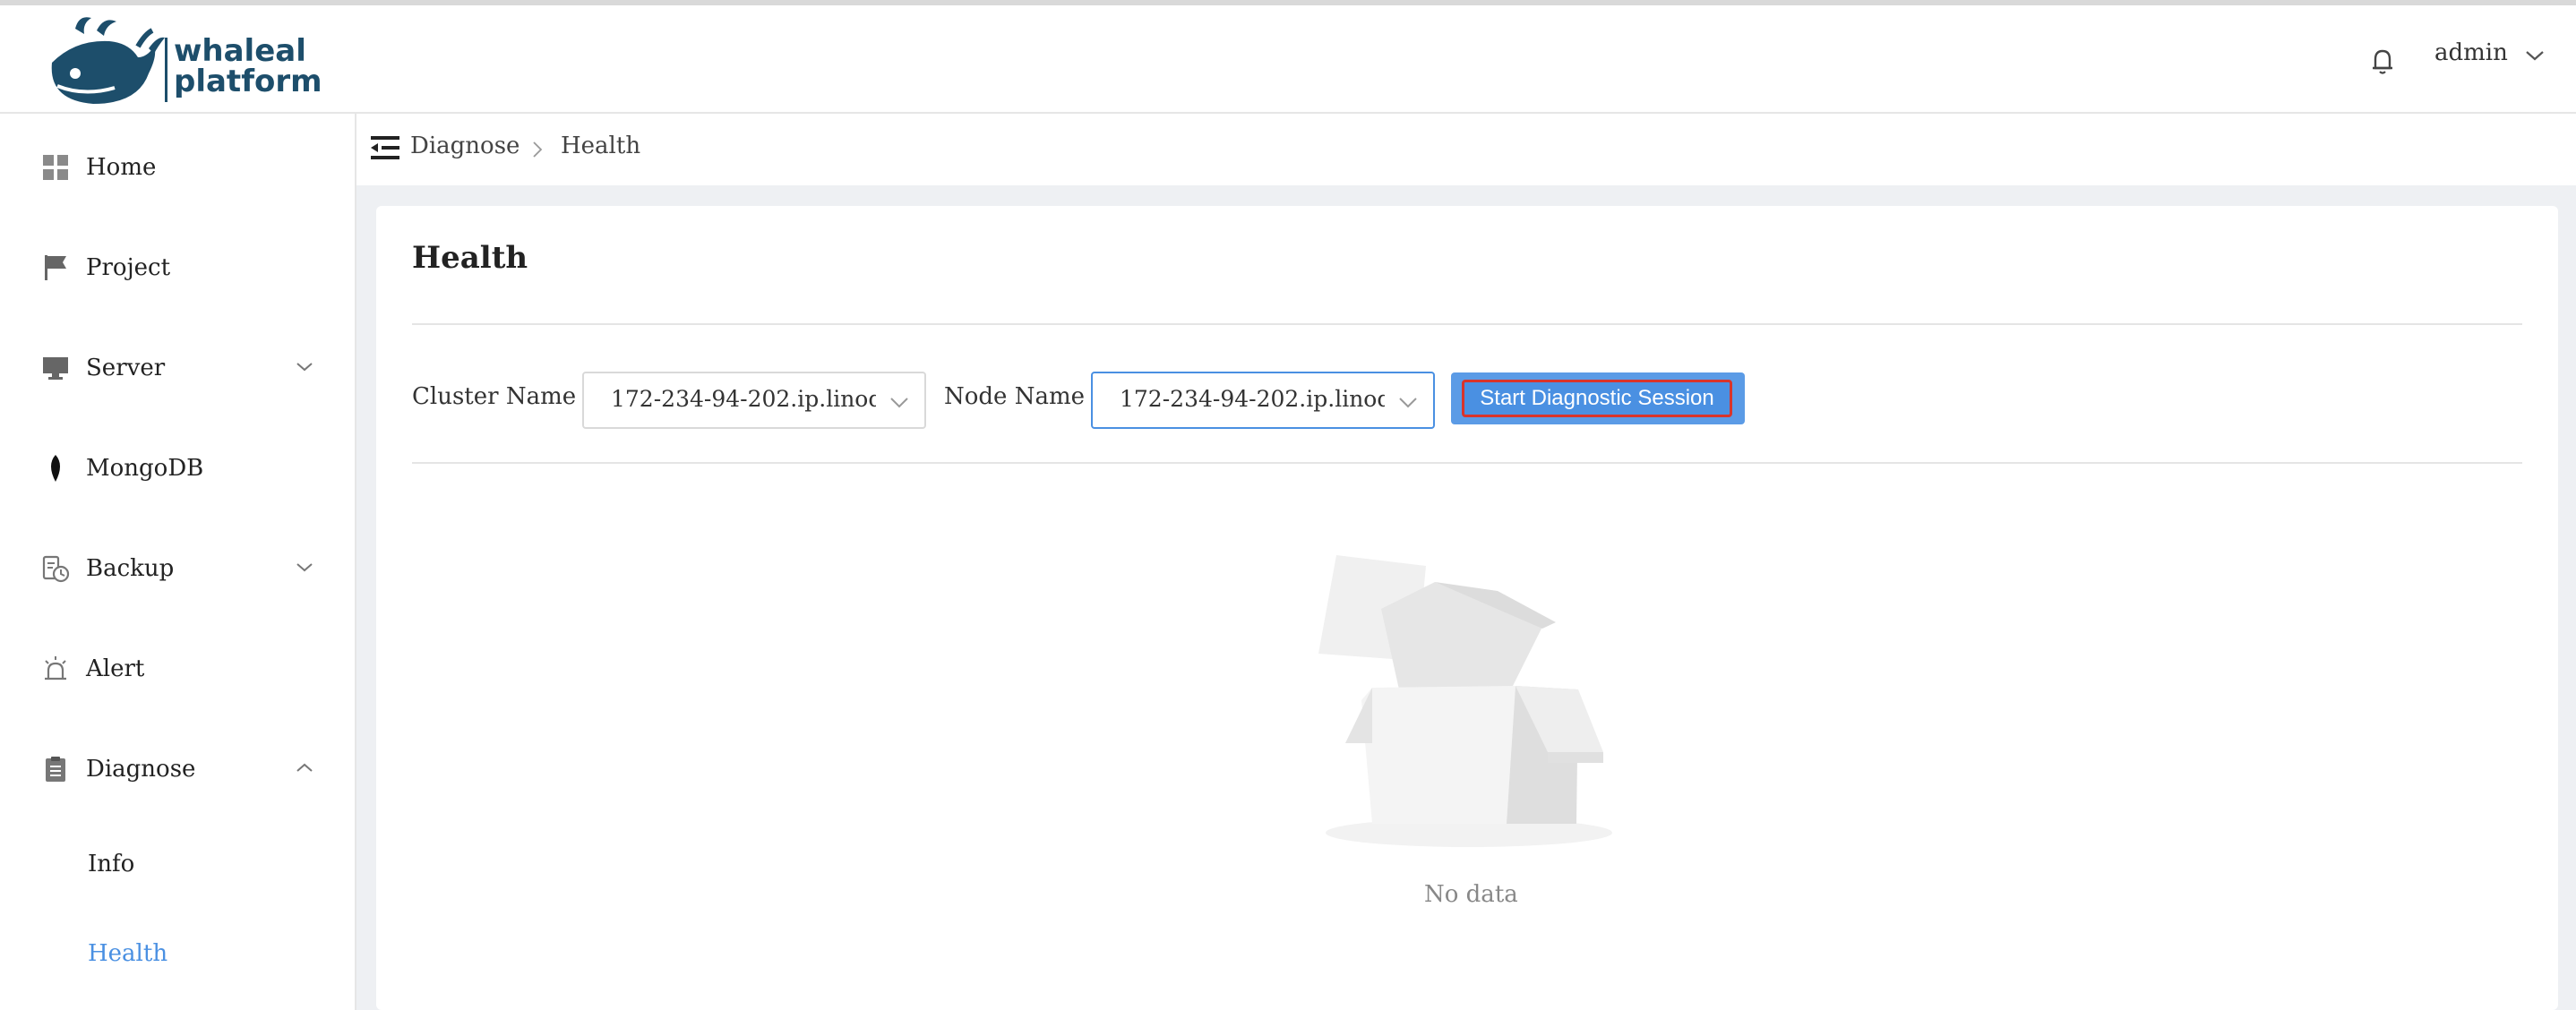 The image size is (2576, 1010). I want to click on breadcrumb, so click(1466, 150).